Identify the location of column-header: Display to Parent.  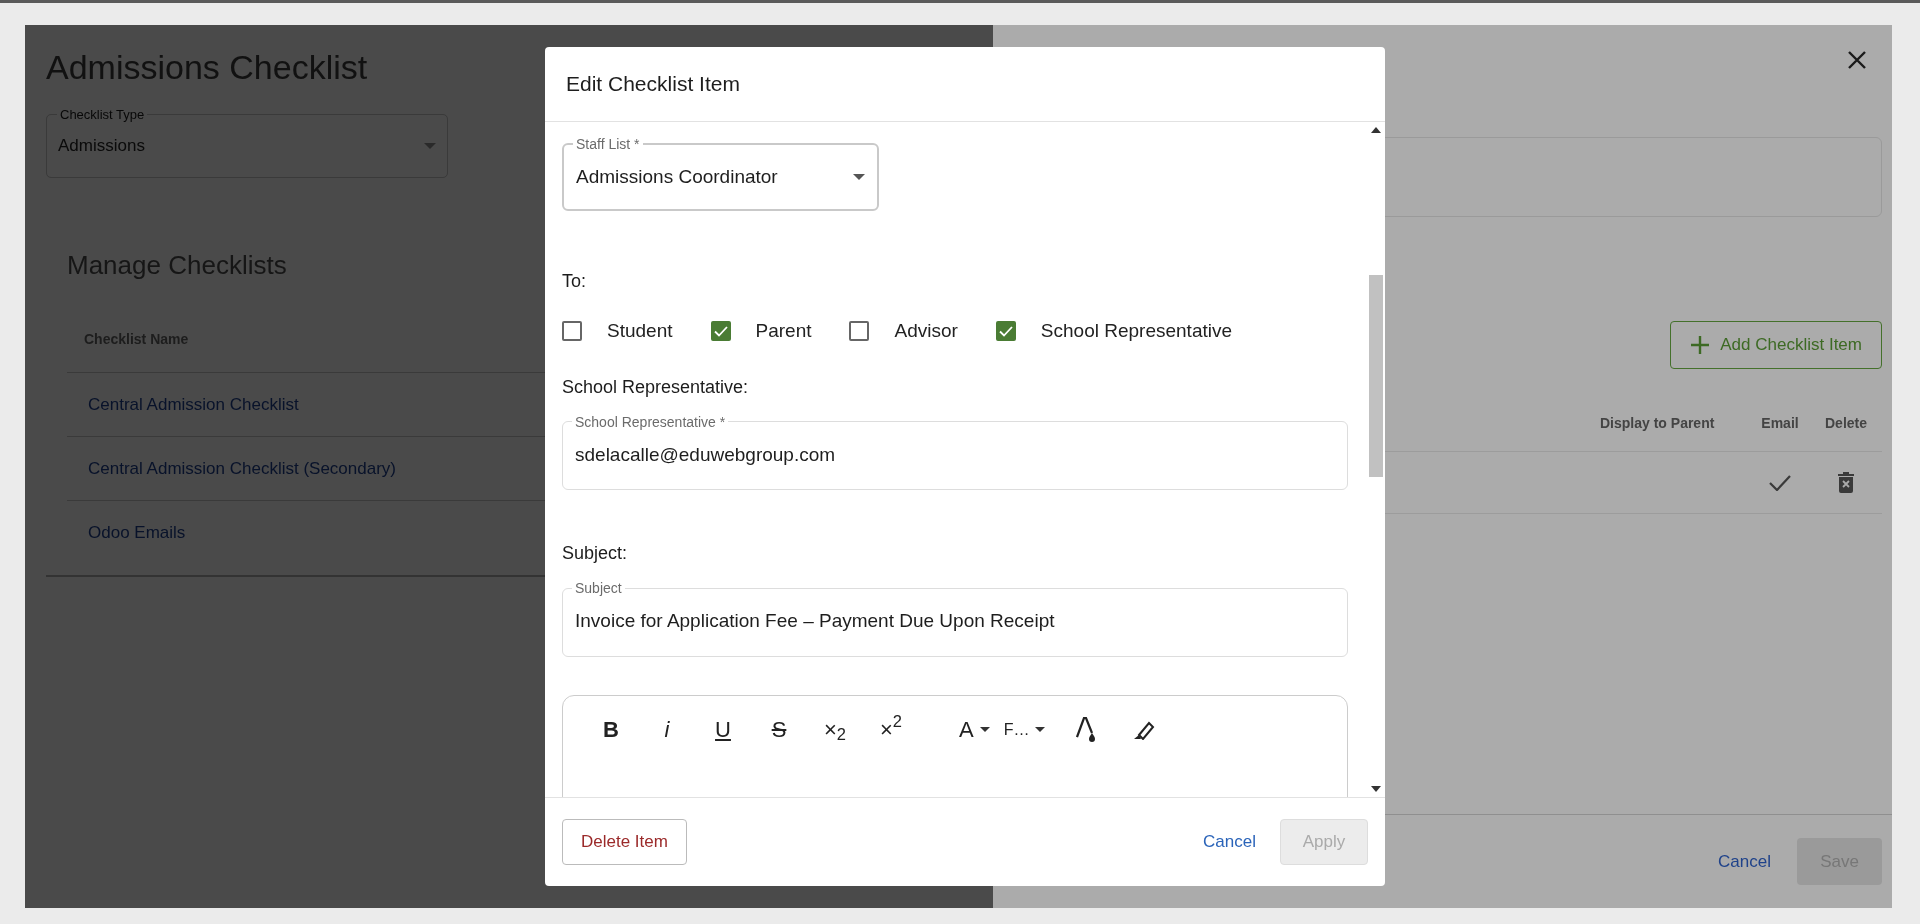
(1658, 423).